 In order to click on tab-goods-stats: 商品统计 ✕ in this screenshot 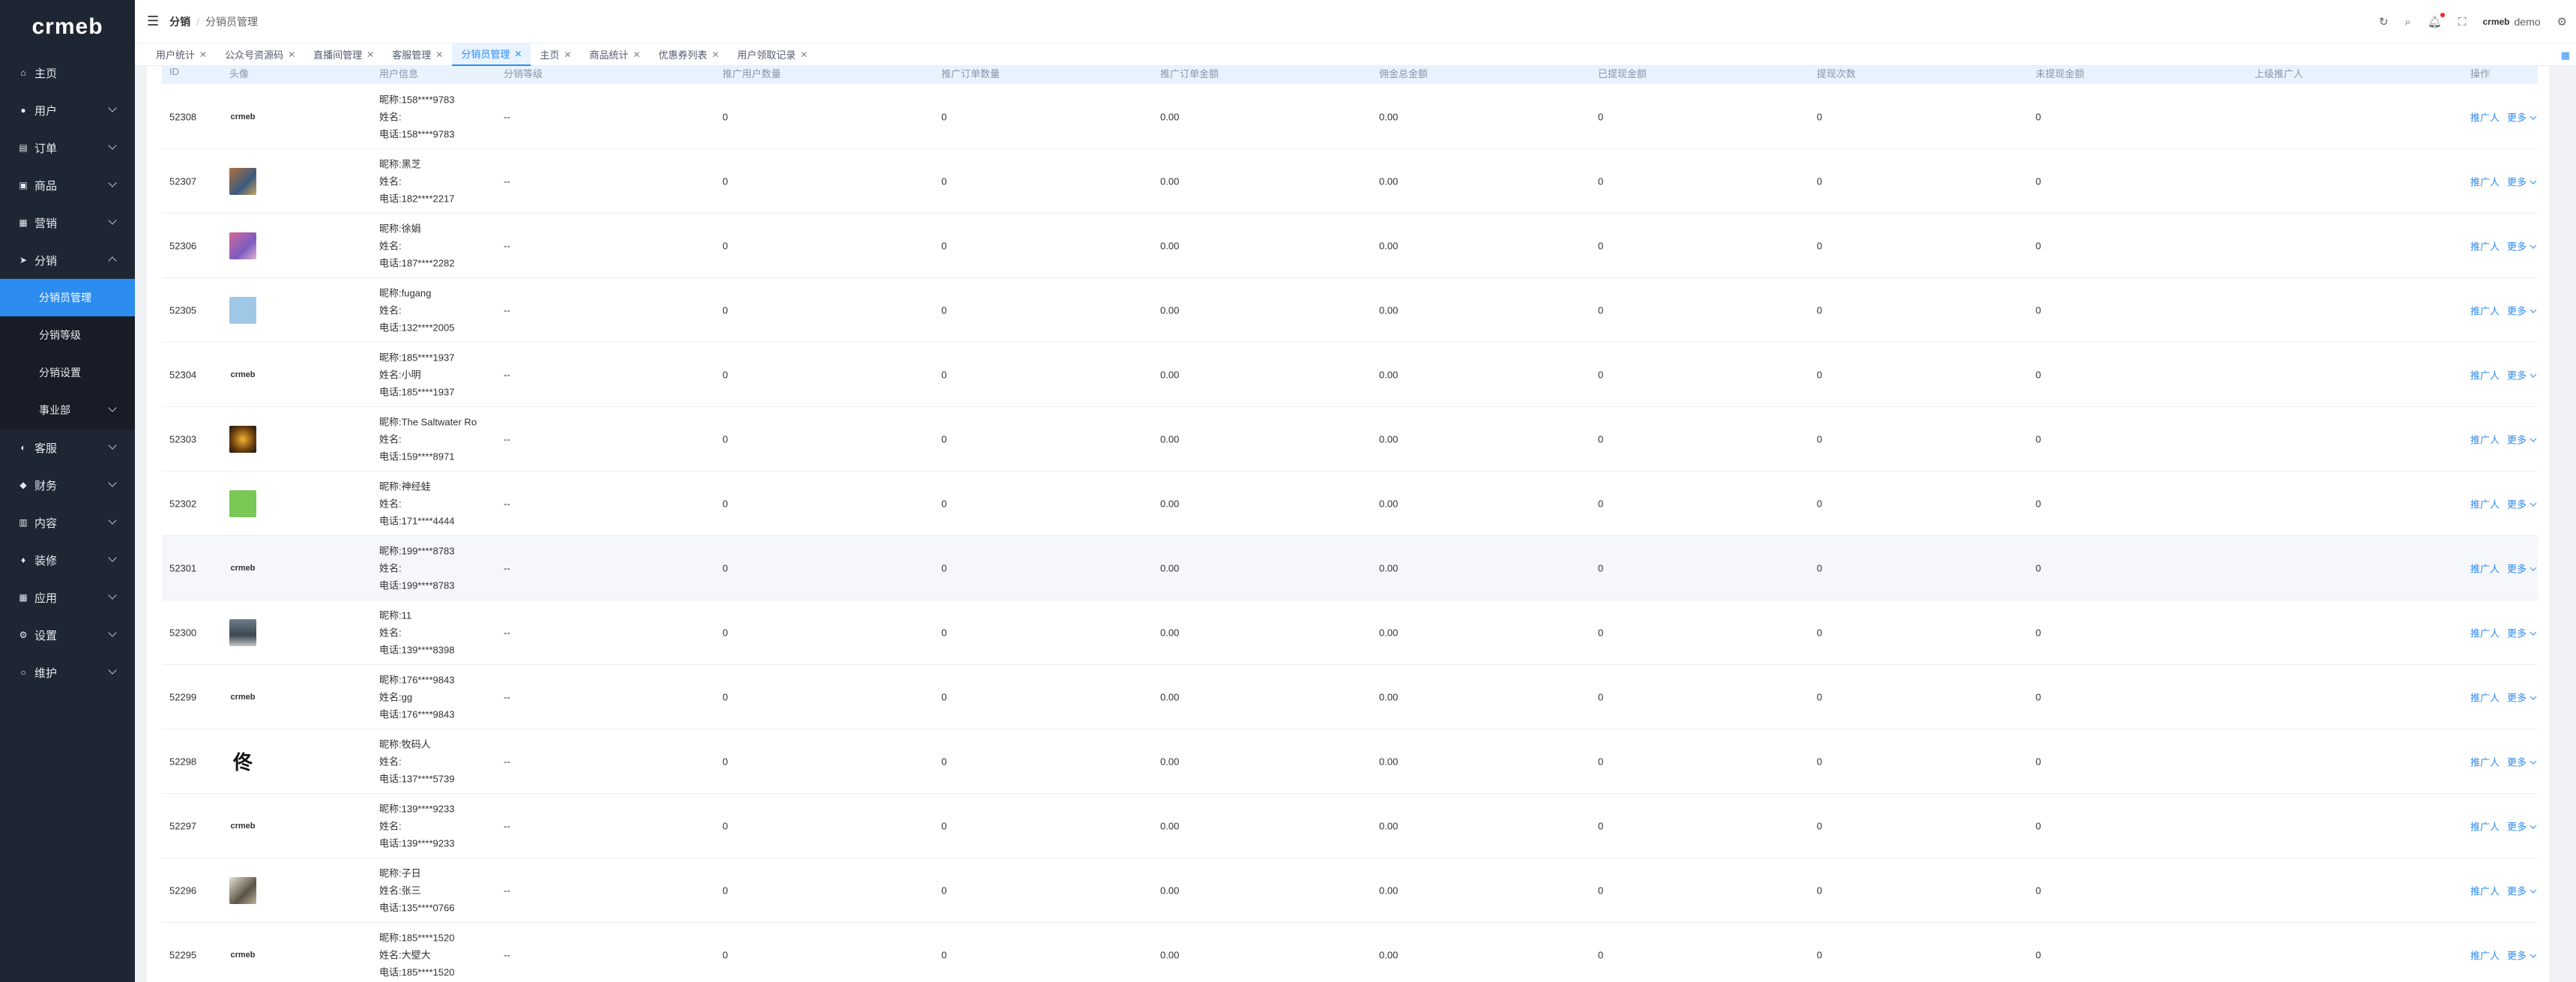, I will do `click(615, 54)`.